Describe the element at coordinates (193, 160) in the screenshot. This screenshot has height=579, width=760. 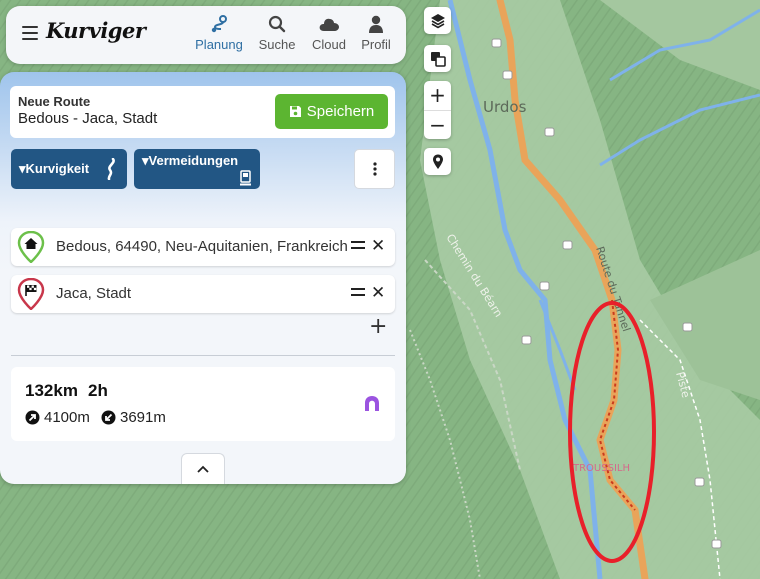
I see `avoidances-label: Vermeidungen` at that location.